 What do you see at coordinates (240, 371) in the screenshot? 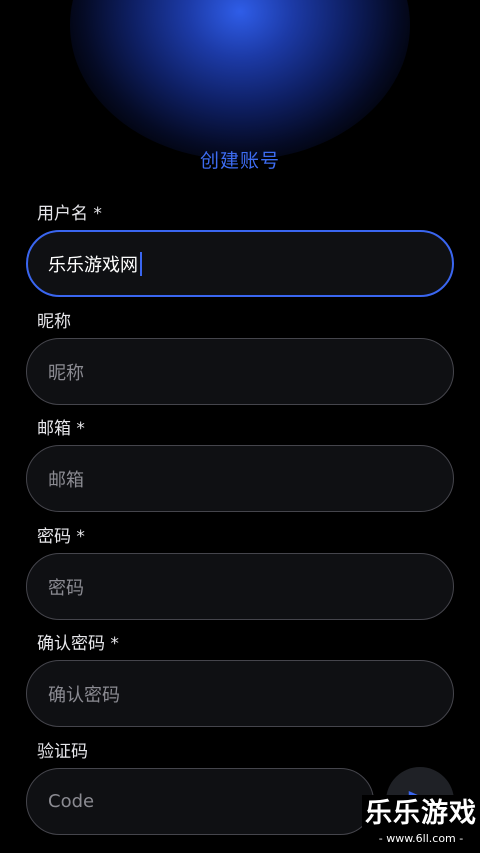
I see `nickname-field: 昵称` at bounding box center [240, 371].